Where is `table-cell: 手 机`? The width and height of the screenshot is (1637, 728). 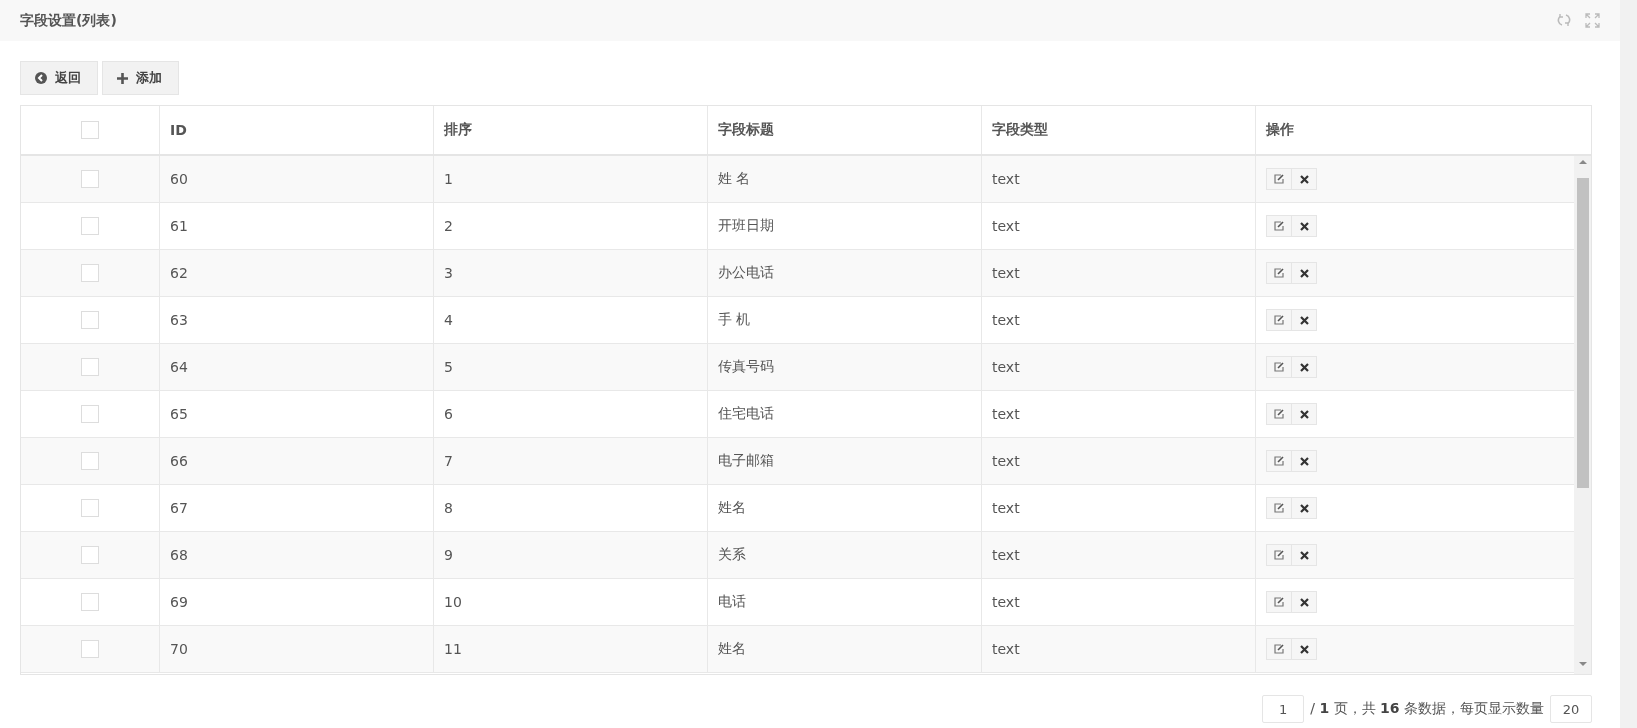
table-cell: 手 机 is located at coordinates (844, 320).